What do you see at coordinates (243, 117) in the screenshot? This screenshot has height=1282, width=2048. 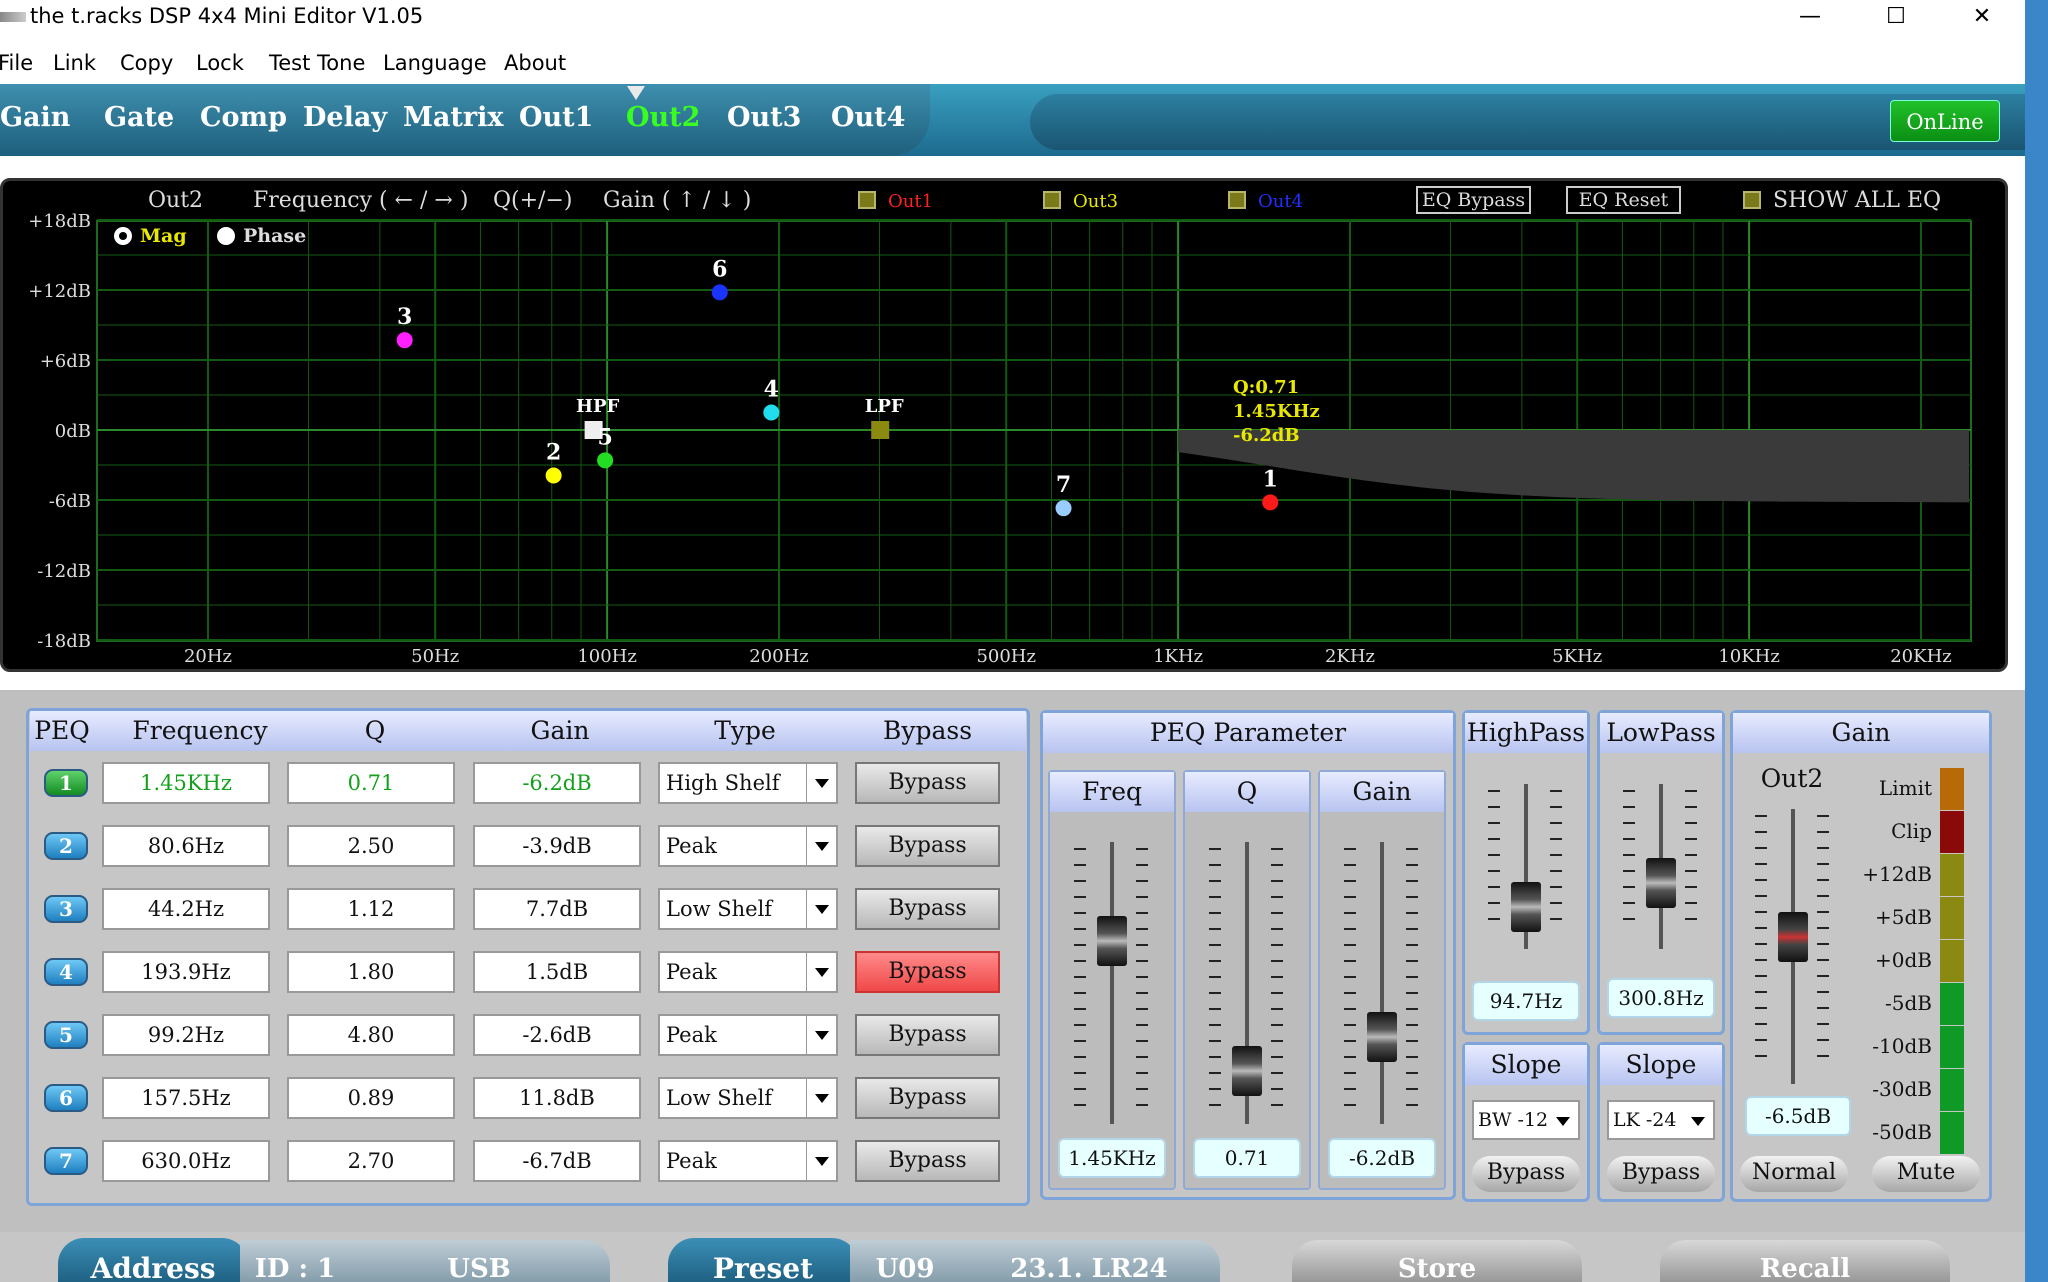 I see `tab-comp: Comp` at bounding box center [243, 117].